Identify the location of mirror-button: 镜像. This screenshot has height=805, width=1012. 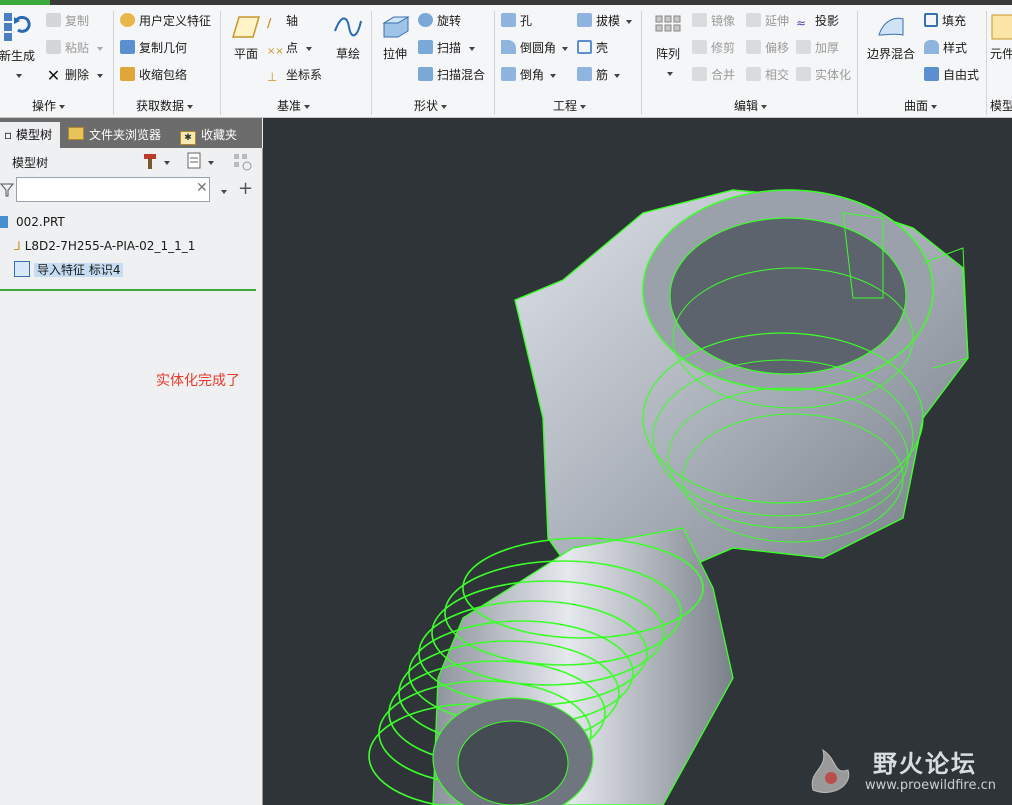
(713, 21).